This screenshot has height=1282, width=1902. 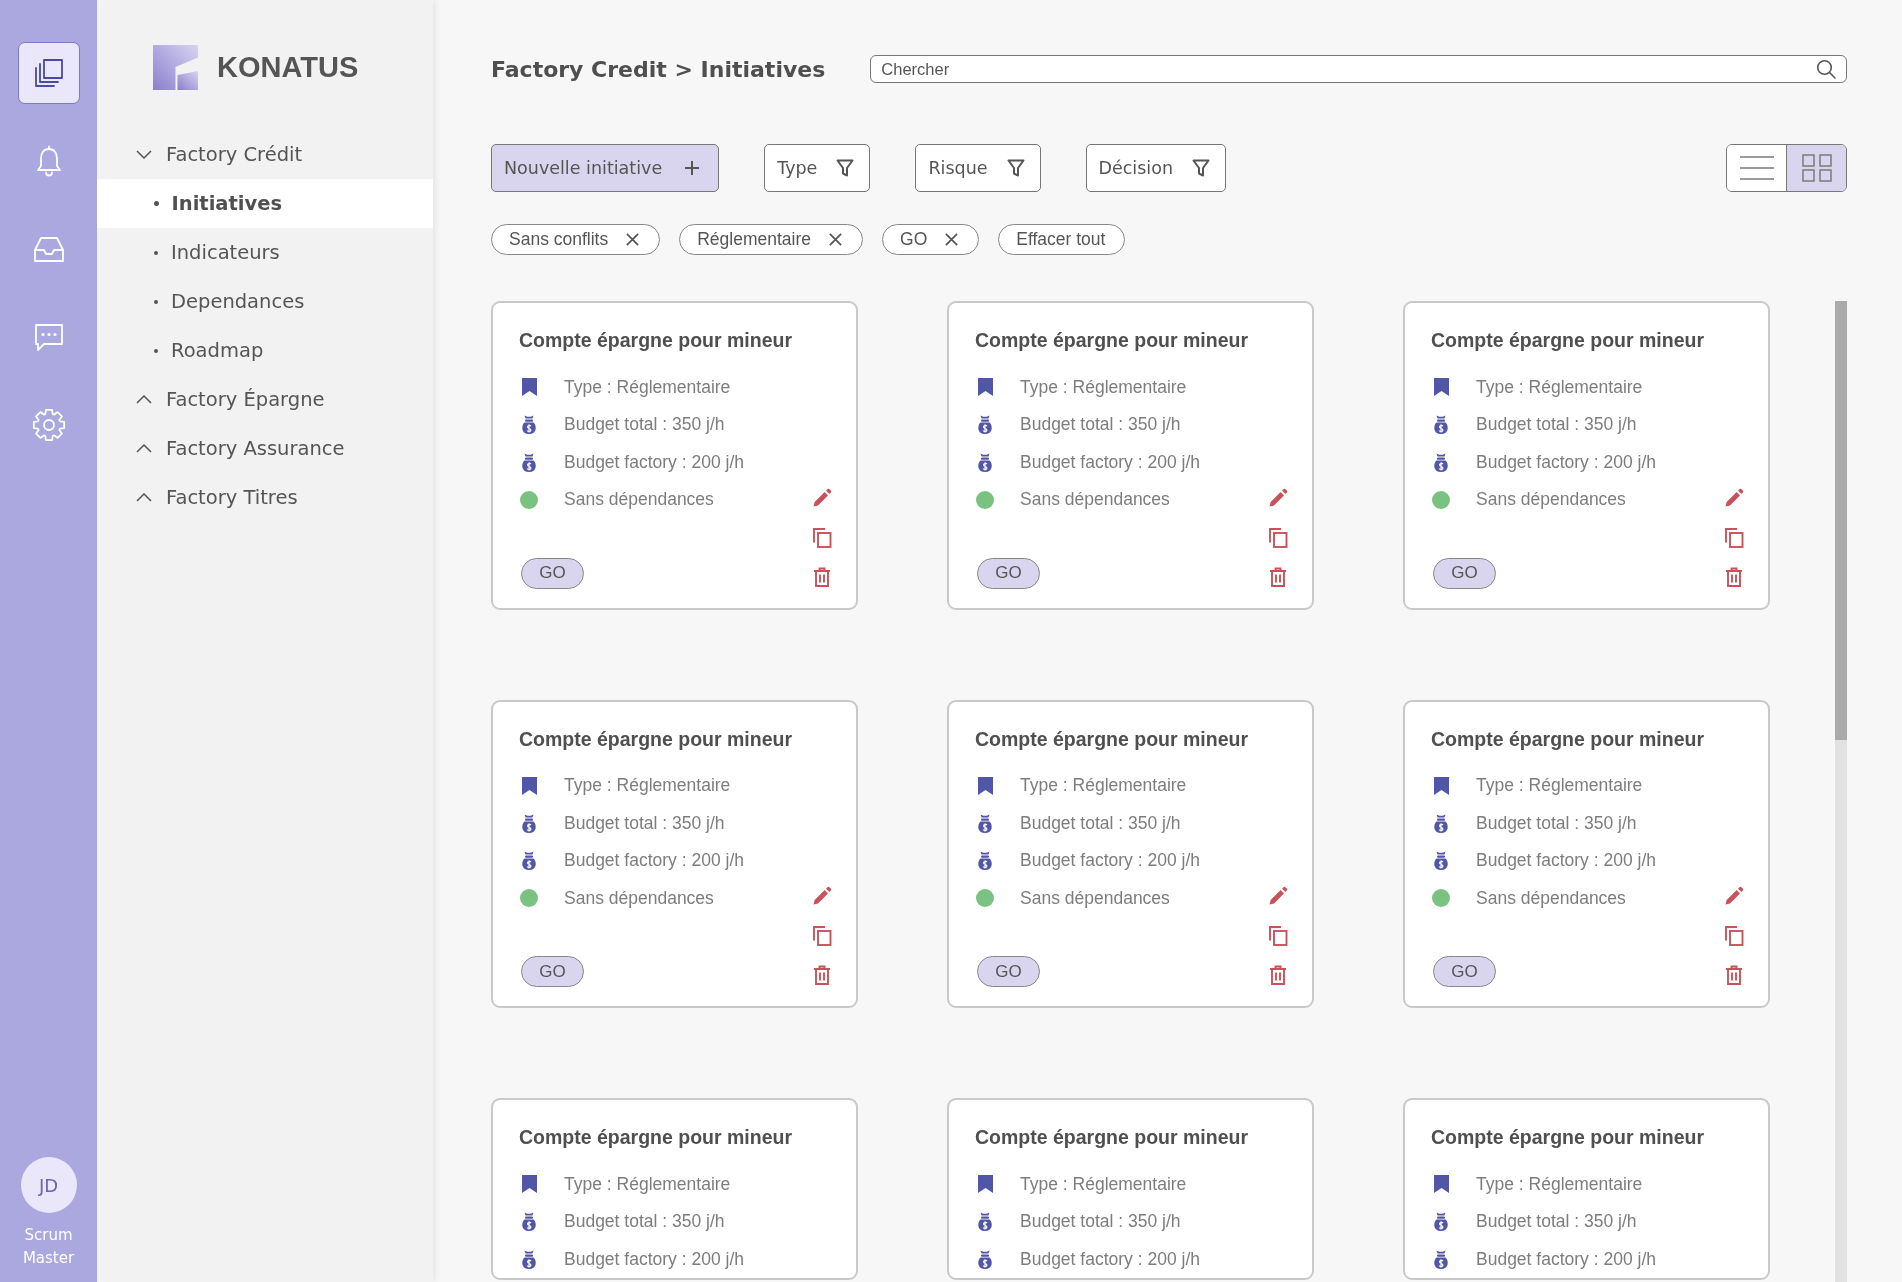 I want to click on brand-name: KONATUS, so click(x=288, y=67).